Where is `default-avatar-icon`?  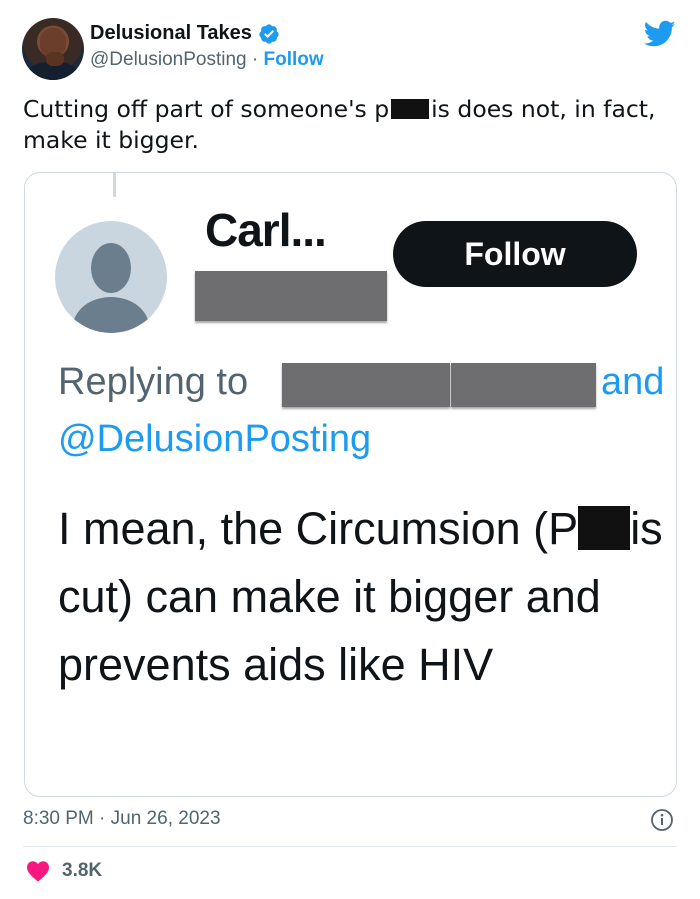
default-avatar-icon is located at coordinates (111, 277).